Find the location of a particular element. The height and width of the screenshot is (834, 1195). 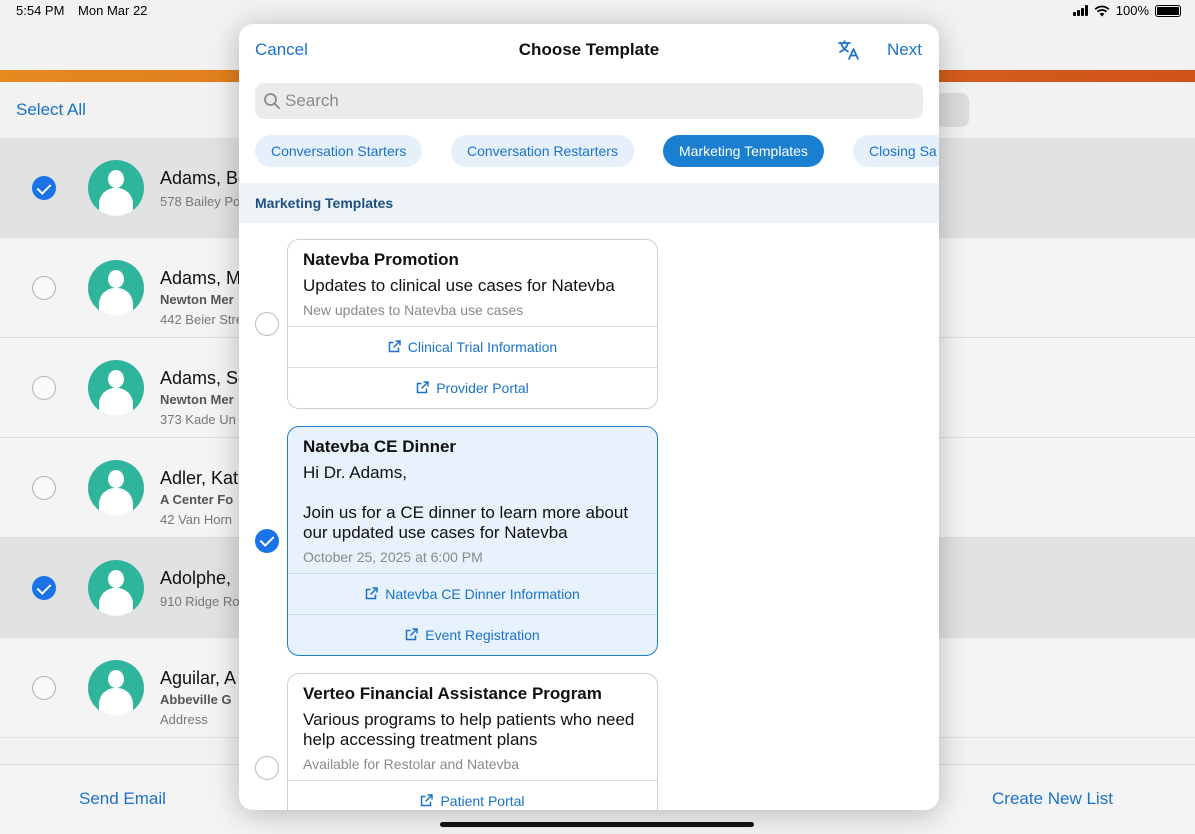

contact-organization: Abbeville G is located at coordinates (196, 699).